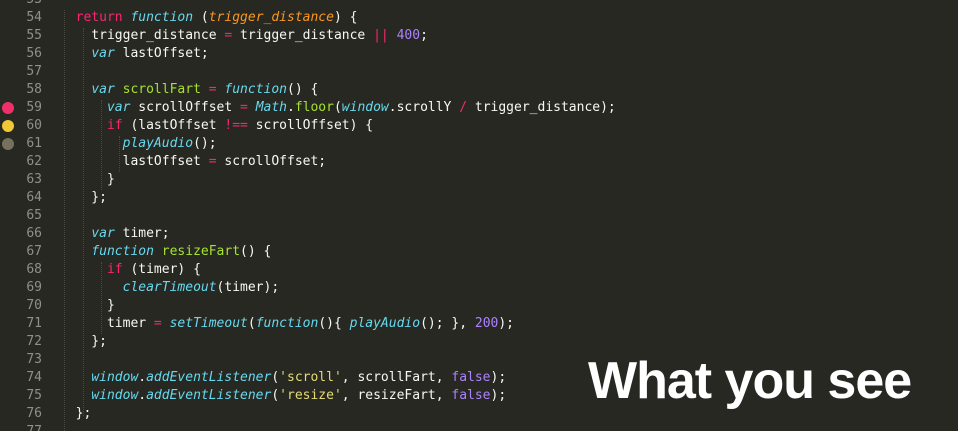 The width and height of the screenshot is (958, 431). What do you see at coordinates (34, 179) in the screenshot?
I see `line-number: 63` at bounding box center [34, 179].